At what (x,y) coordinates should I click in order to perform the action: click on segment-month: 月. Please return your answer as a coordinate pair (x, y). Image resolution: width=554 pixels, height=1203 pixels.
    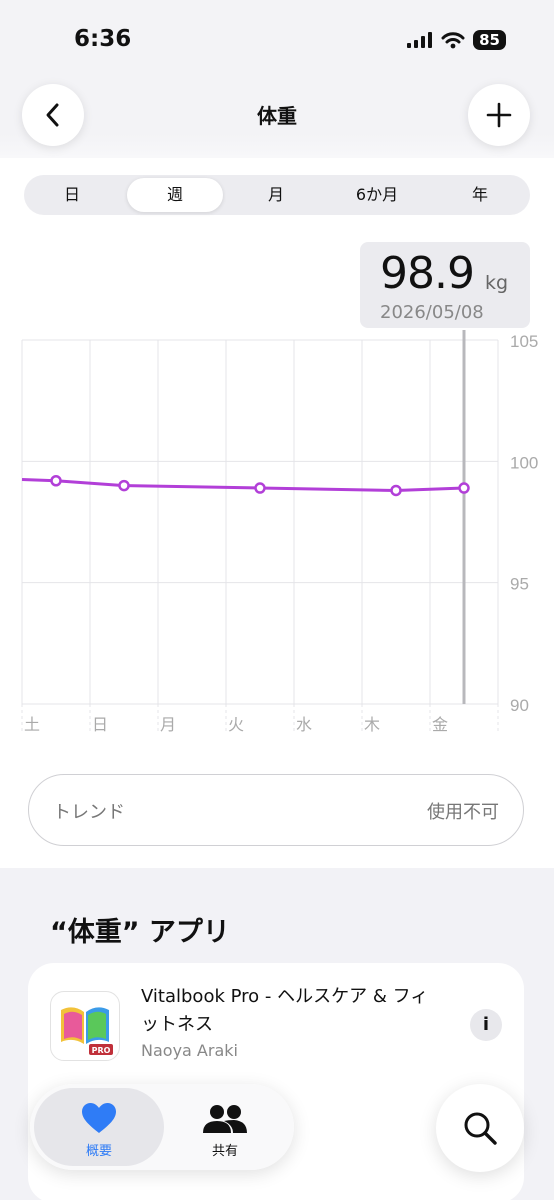
    Looking at the image, I should click on (276, 195).